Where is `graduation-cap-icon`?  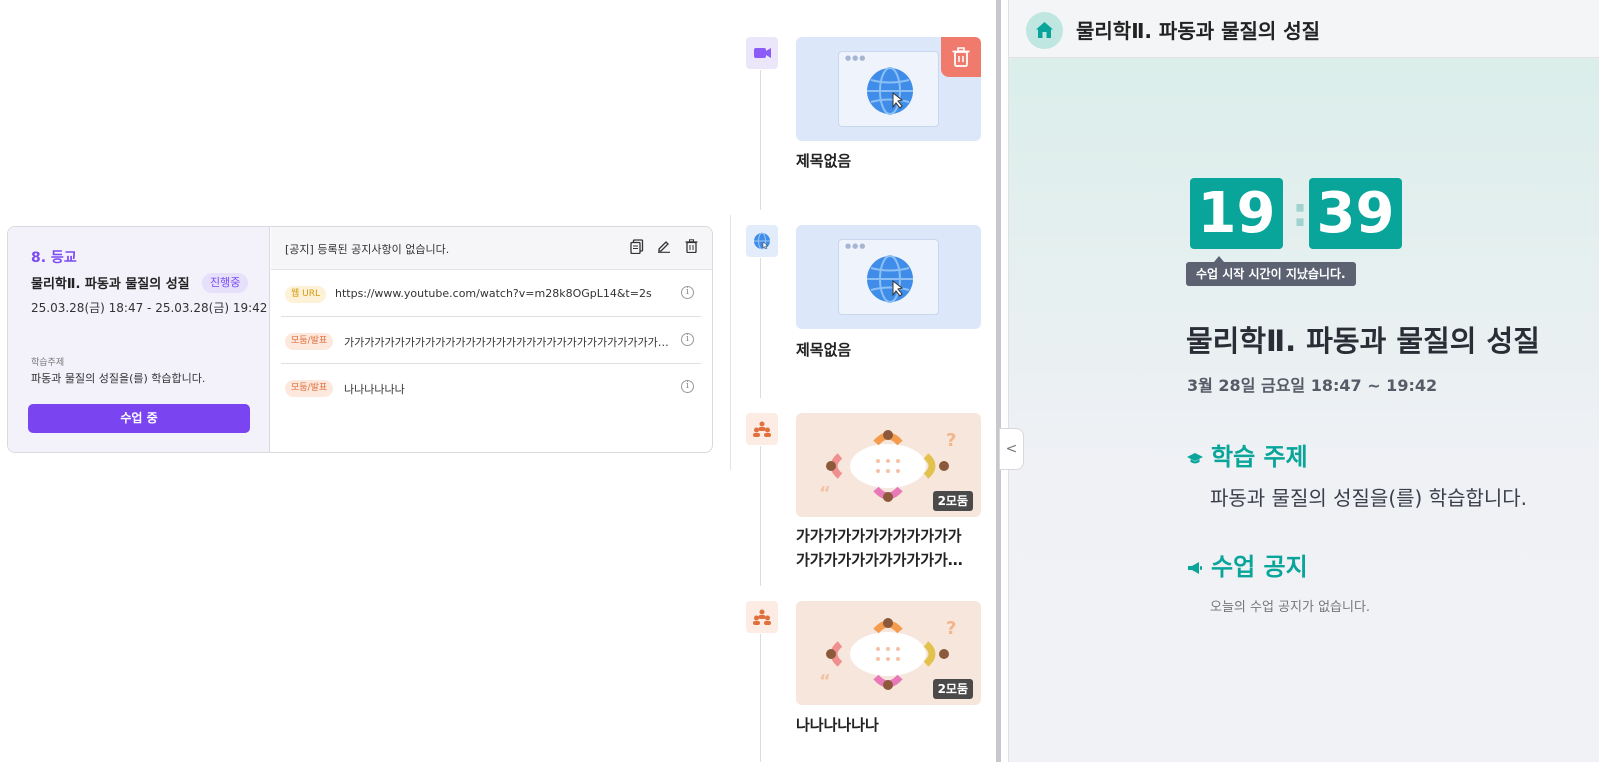
graduation-cap-icon is located at coordinates (1196, 459).